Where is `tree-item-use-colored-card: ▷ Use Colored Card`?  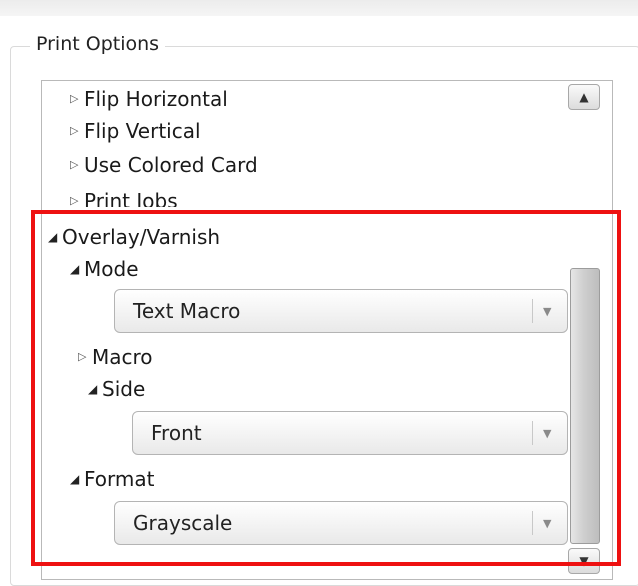 tree-item-use-colored-card: ▷ Use Colored Card is located at coordinates (164, 165).